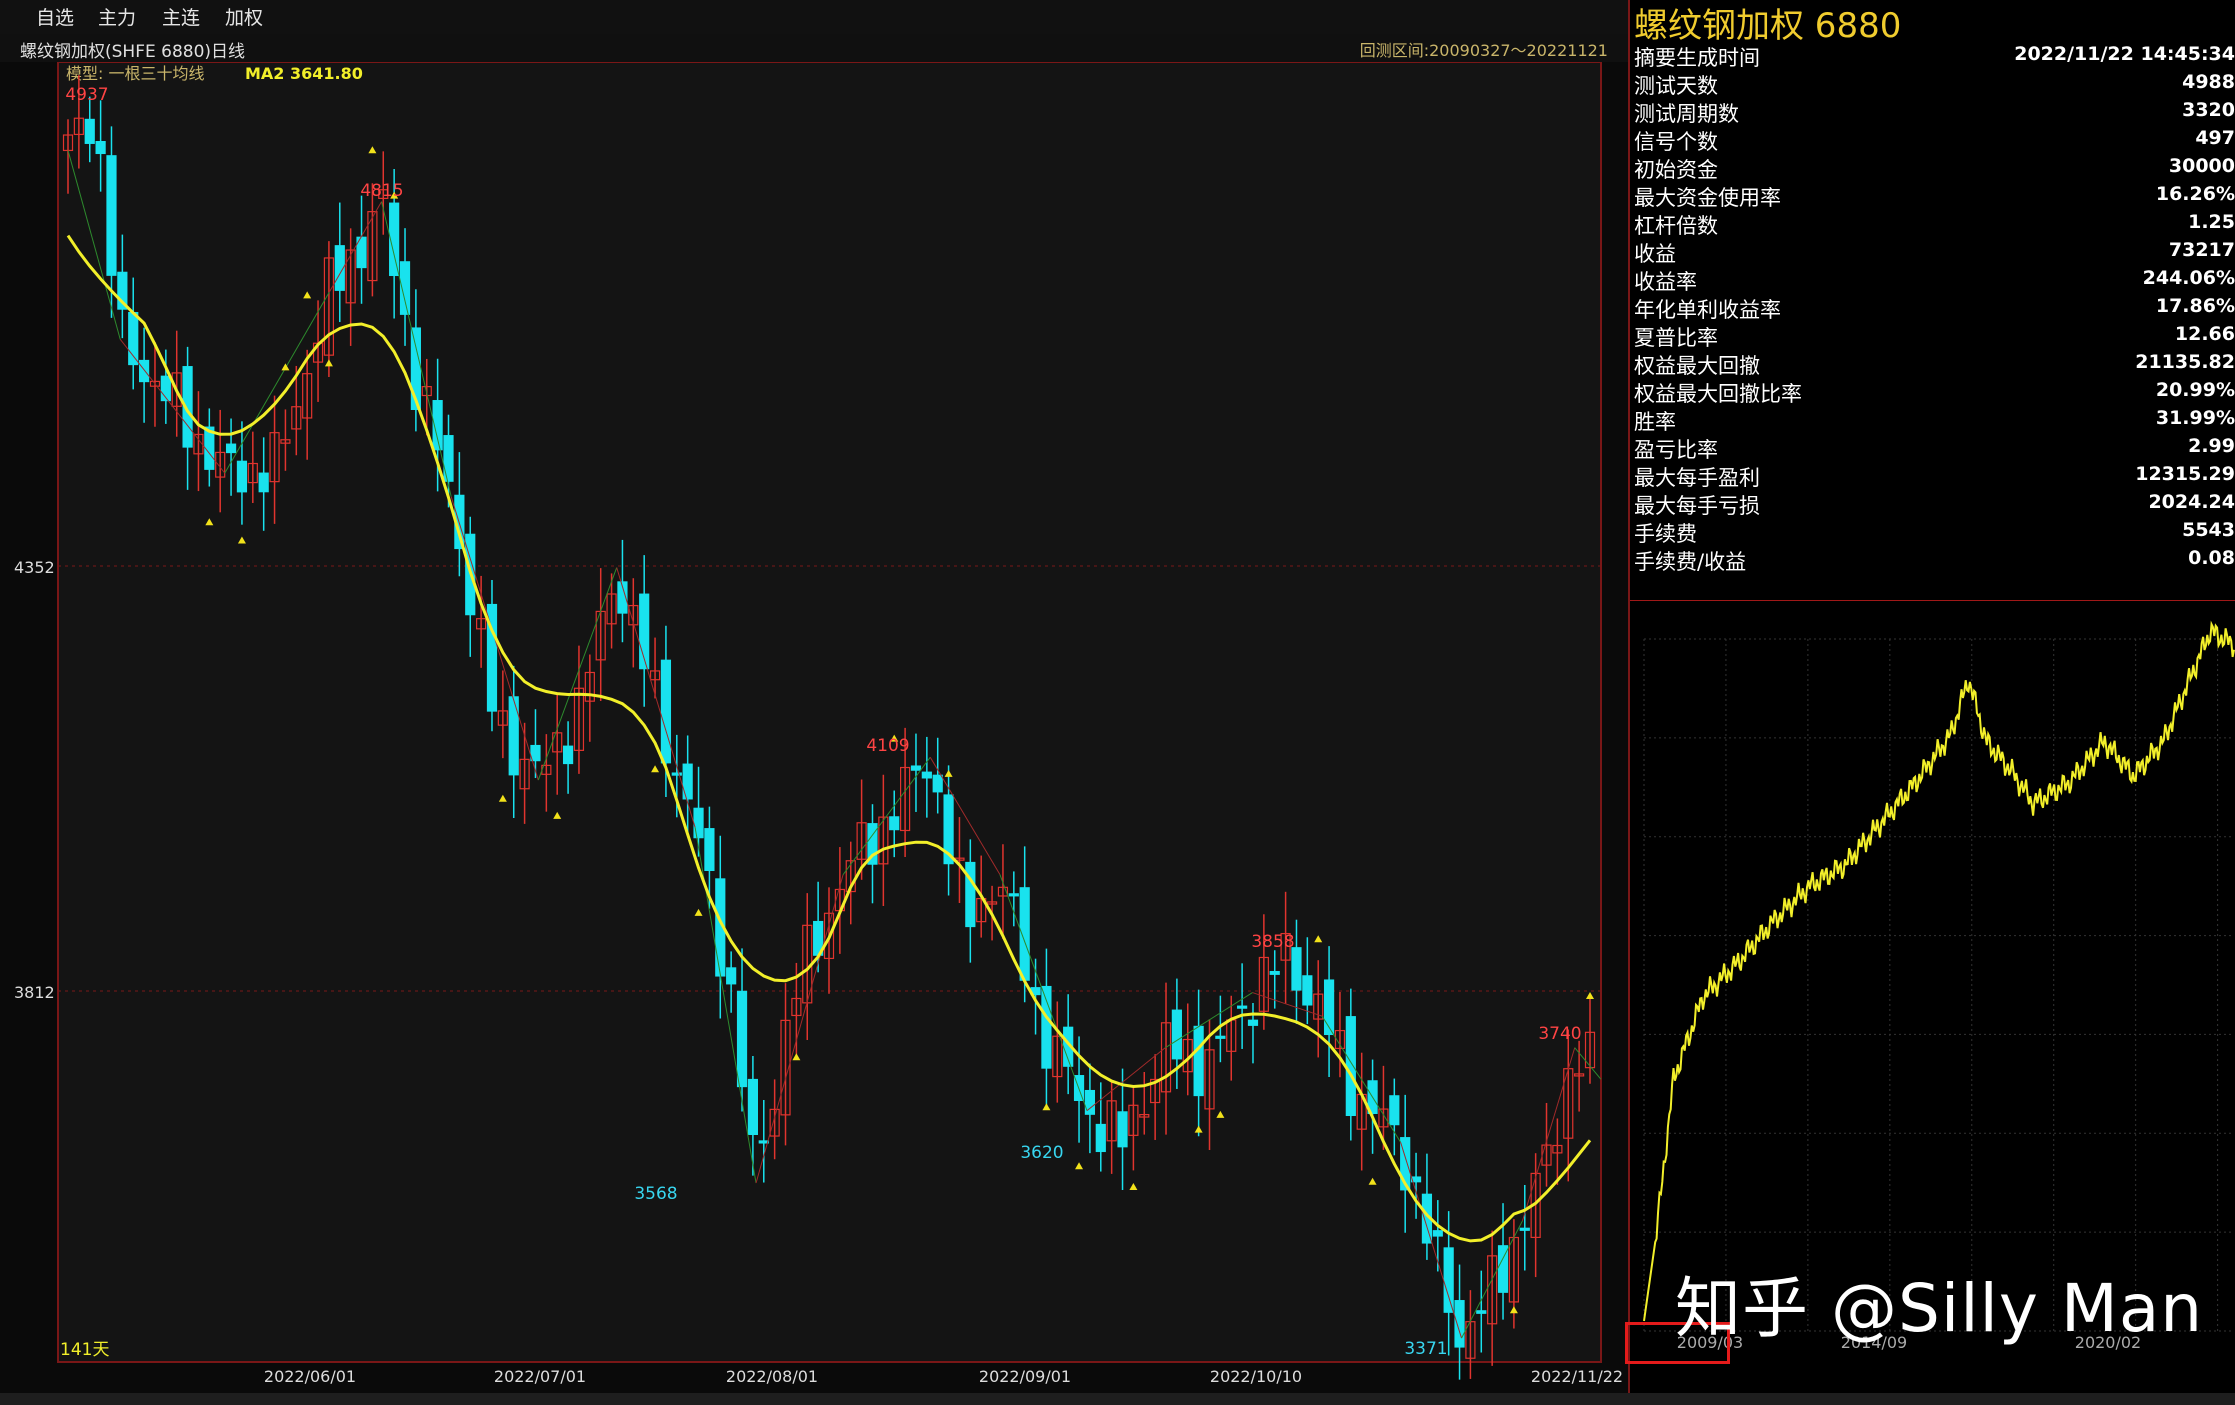 Image resolution: width=2235 pixels, height=1405 pixels. I want to click on model-label: 模型: 一根三十均线, so click(135, 73).